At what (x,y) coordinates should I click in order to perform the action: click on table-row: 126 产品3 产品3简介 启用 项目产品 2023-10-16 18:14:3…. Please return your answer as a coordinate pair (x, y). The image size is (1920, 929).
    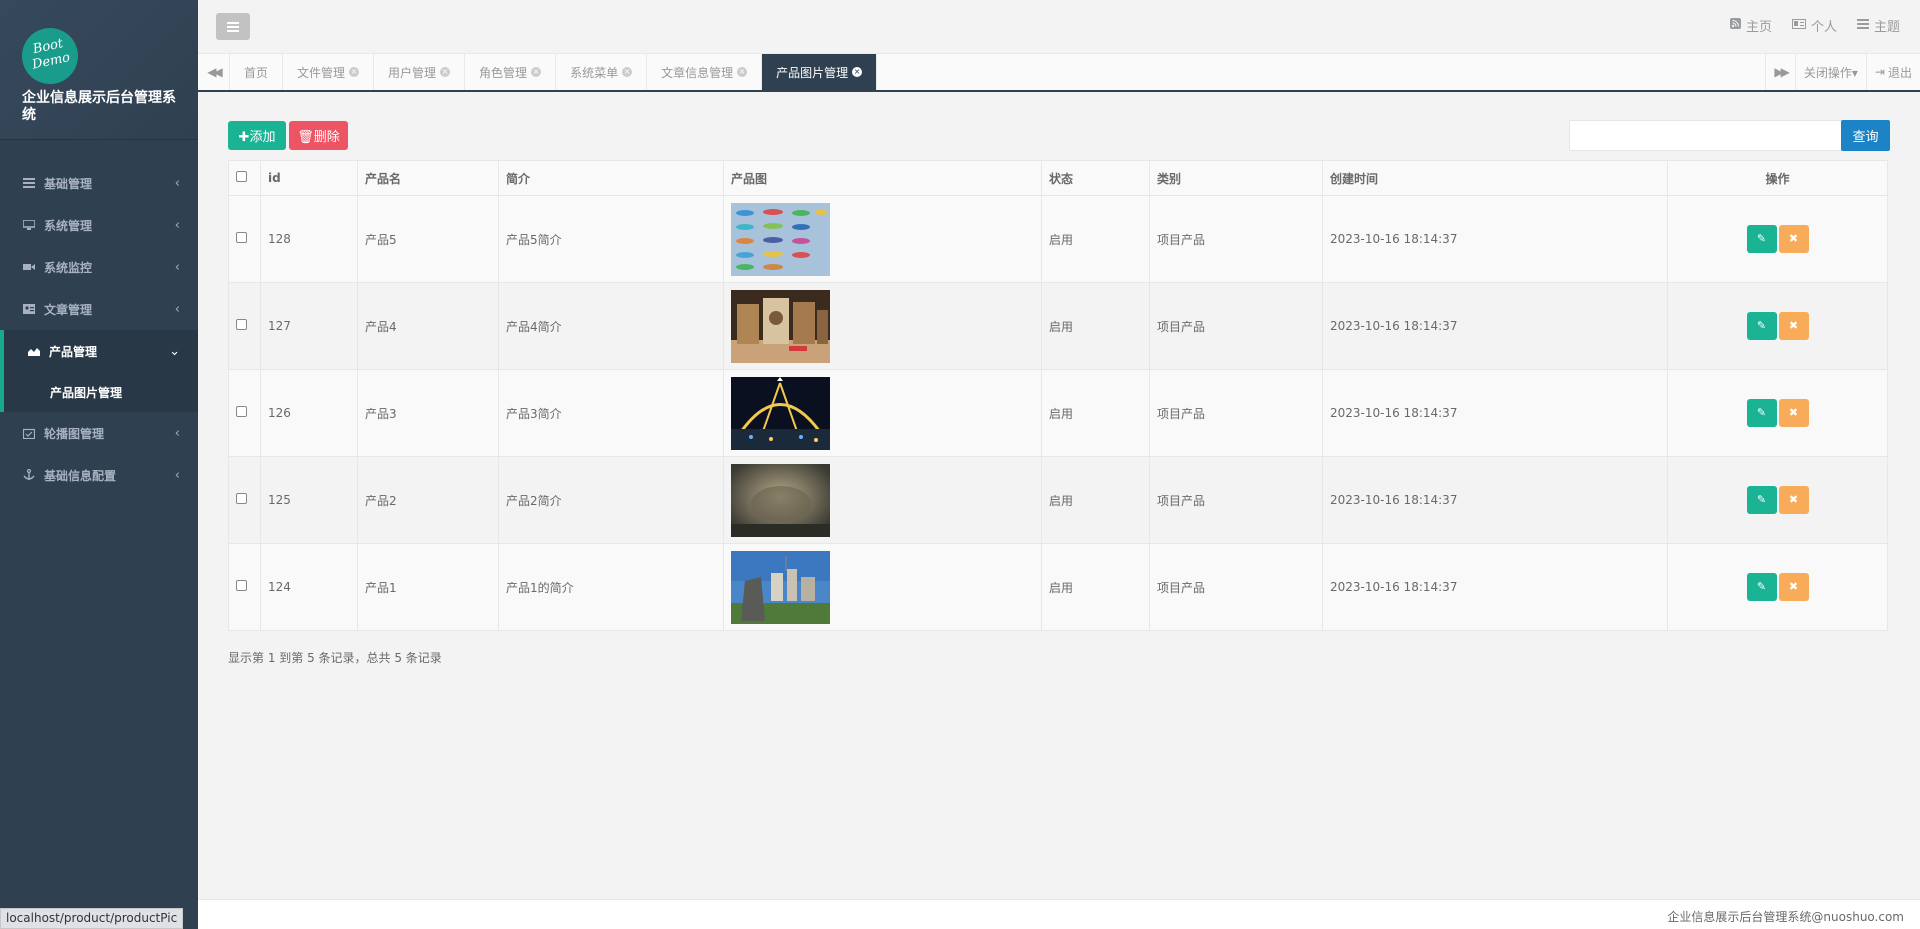
    Looking at the image, I should click on (1058, 413).